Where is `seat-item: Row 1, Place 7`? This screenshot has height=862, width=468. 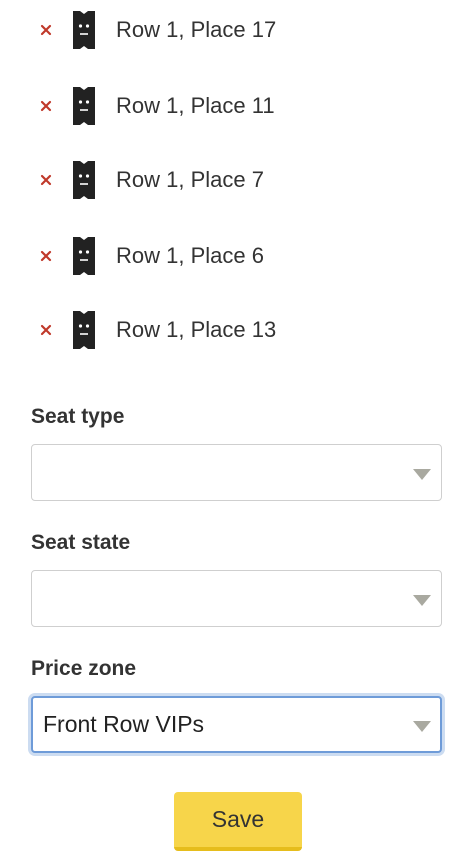
seat-item: Row 1, Place 7 is located at coordinates (151, 180).